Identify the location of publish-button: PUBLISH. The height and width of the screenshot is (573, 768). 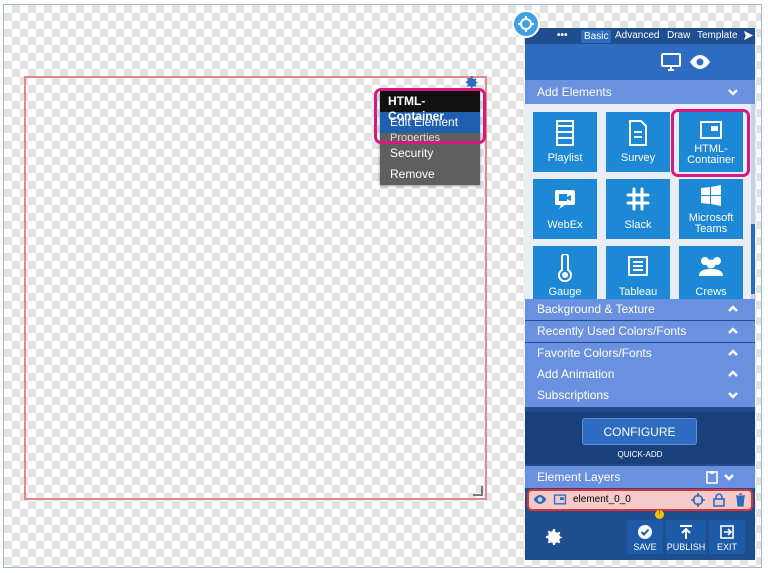
(686, 537).